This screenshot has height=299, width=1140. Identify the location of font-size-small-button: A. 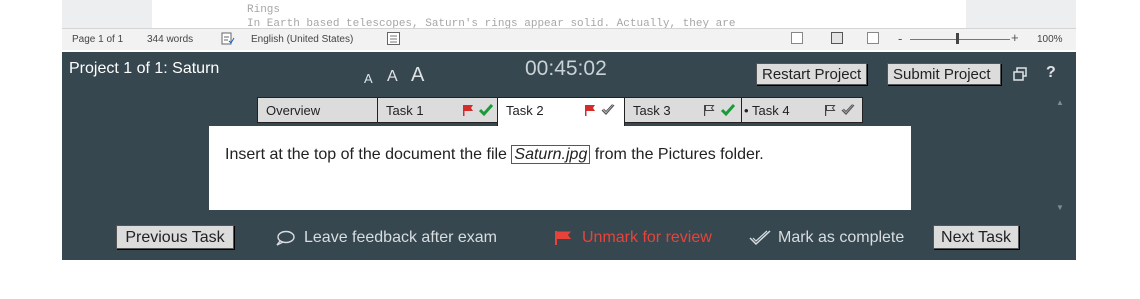
(368, 78).